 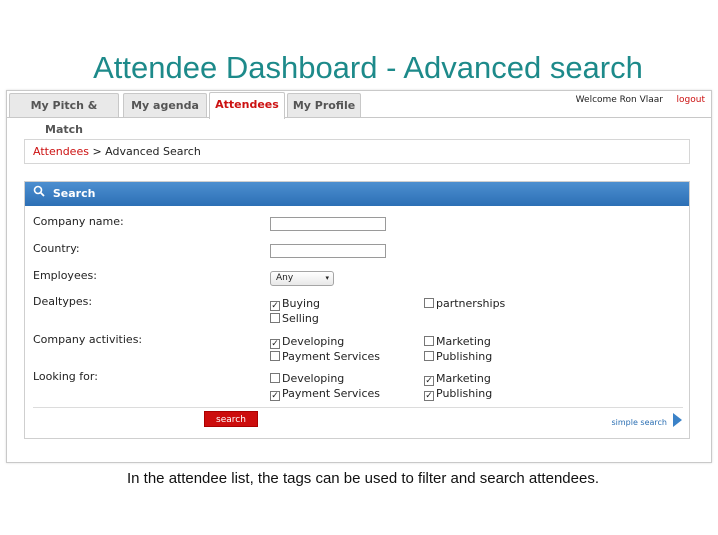 What do you see at coordinates (359, 117) in the screenshot?
I see `tab-underline` at bounding box center [359, 117].